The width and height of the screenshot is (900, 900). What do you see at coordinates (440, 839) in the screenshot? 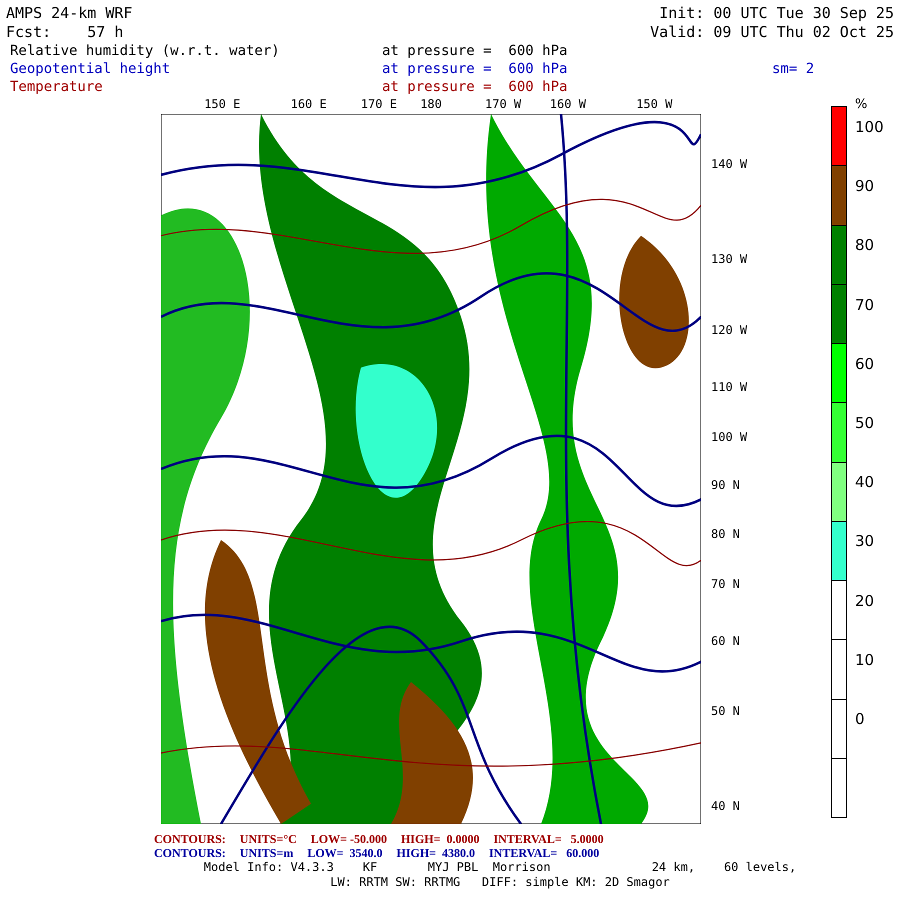
I see `contour-high: HIGH= 0.0000` at bounding box center [440, 839].